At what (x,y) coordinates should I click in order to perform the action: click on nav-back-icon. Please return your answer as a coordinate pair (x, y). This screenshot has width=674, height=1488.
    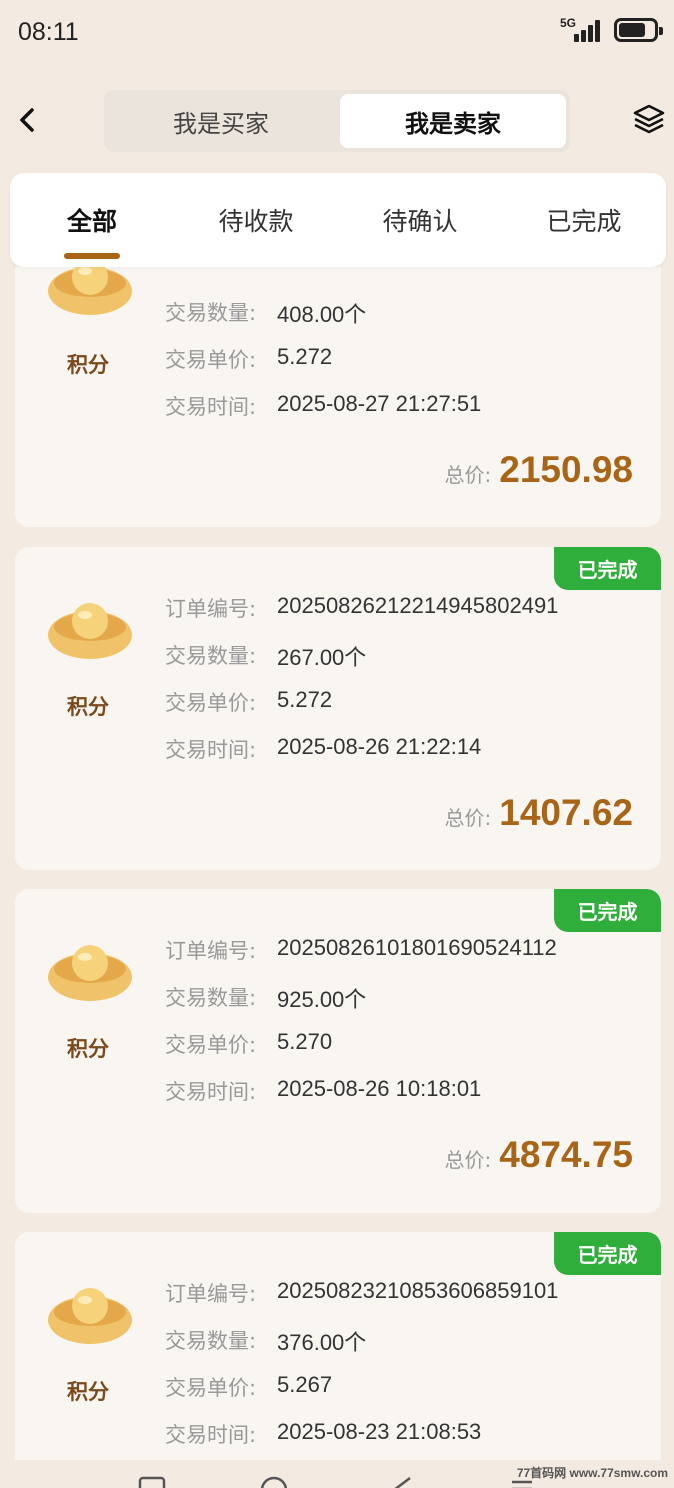
    Looking at the image, I should click on (402, 1482).